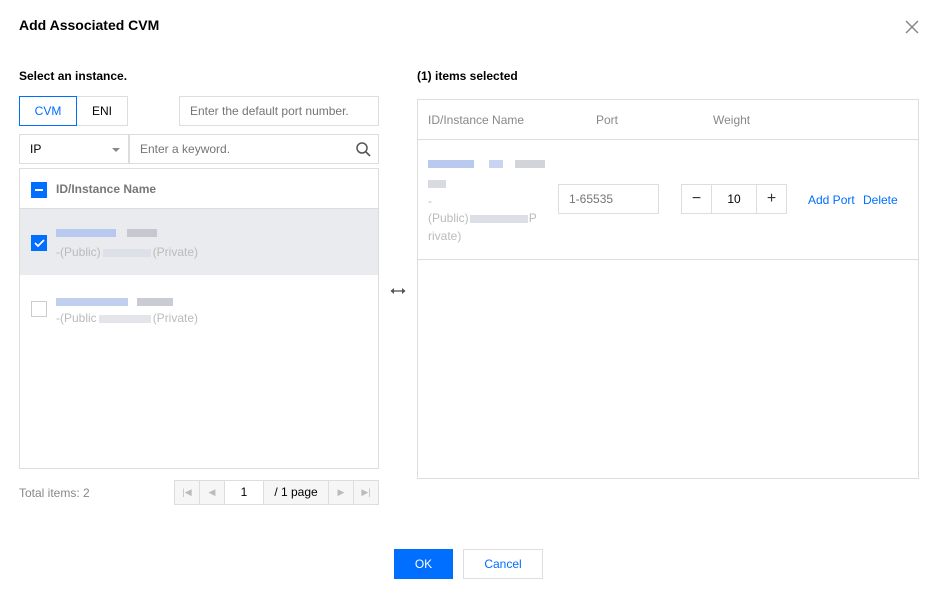 This screenshot has width=938, height=594. What do you see at coordinates (187, 492) in the screenshot?
I see `first-page-icon: |◀` at bounding box center [187, 492].